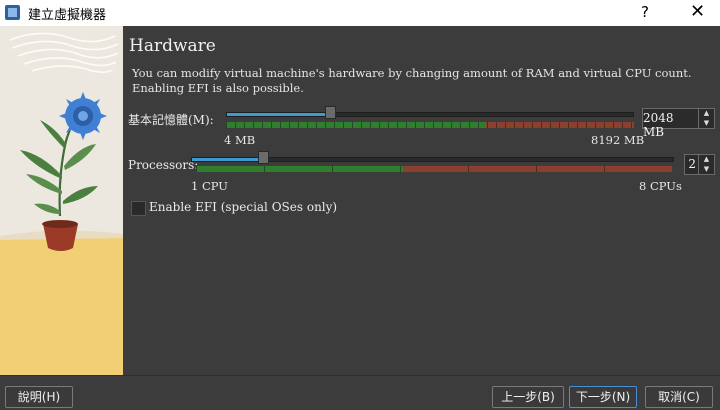 The width and height of the screenshot is (720, 410). Describe the element at coordinates (692, 164) in the screenshot. I see `processors-value: 2` at that location.